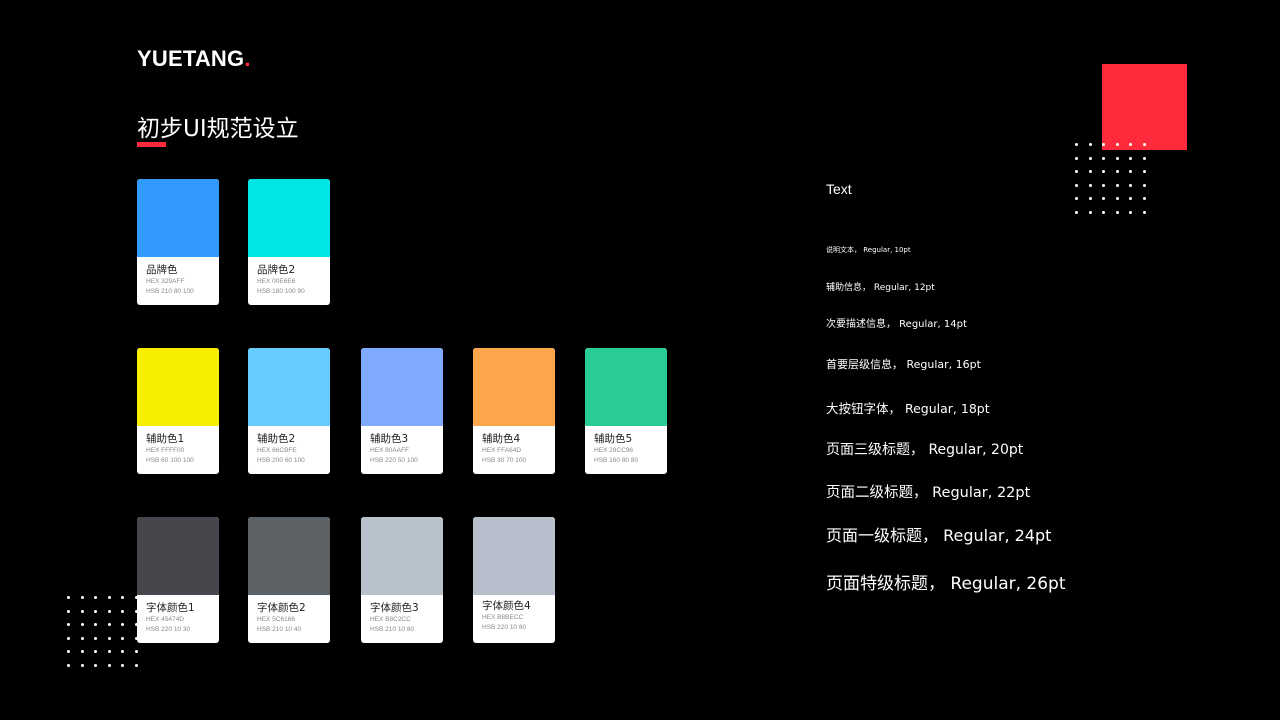 The image size is (1280, 720). I want to click on swatch-hsb: HSB 60 100 100, so click(170, 460).